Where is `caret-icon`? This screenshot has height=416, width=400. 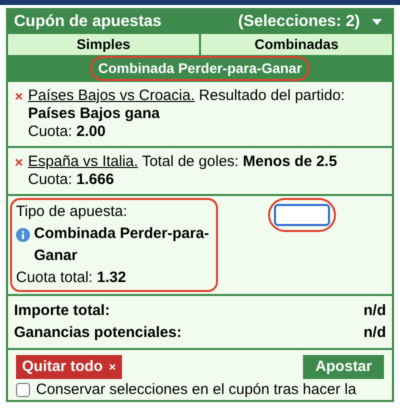 caret-icon is located at coordinates (377, 22).